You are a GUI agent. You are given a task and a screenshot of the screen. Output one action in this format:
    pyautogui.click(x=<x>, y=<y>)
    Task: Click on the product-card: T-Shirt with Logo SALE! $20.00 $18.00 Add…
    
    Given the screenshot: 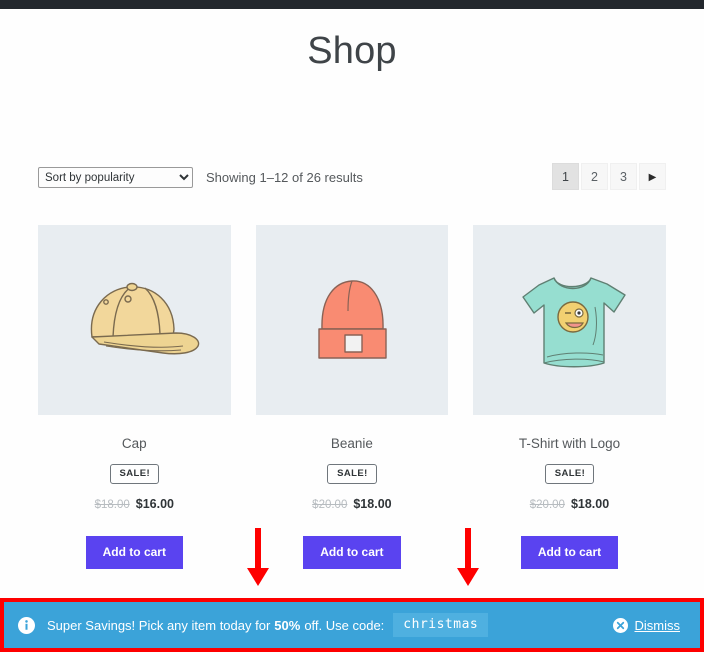 What is the action you would take?
    pyautogui.click(x=569, y=397)
    